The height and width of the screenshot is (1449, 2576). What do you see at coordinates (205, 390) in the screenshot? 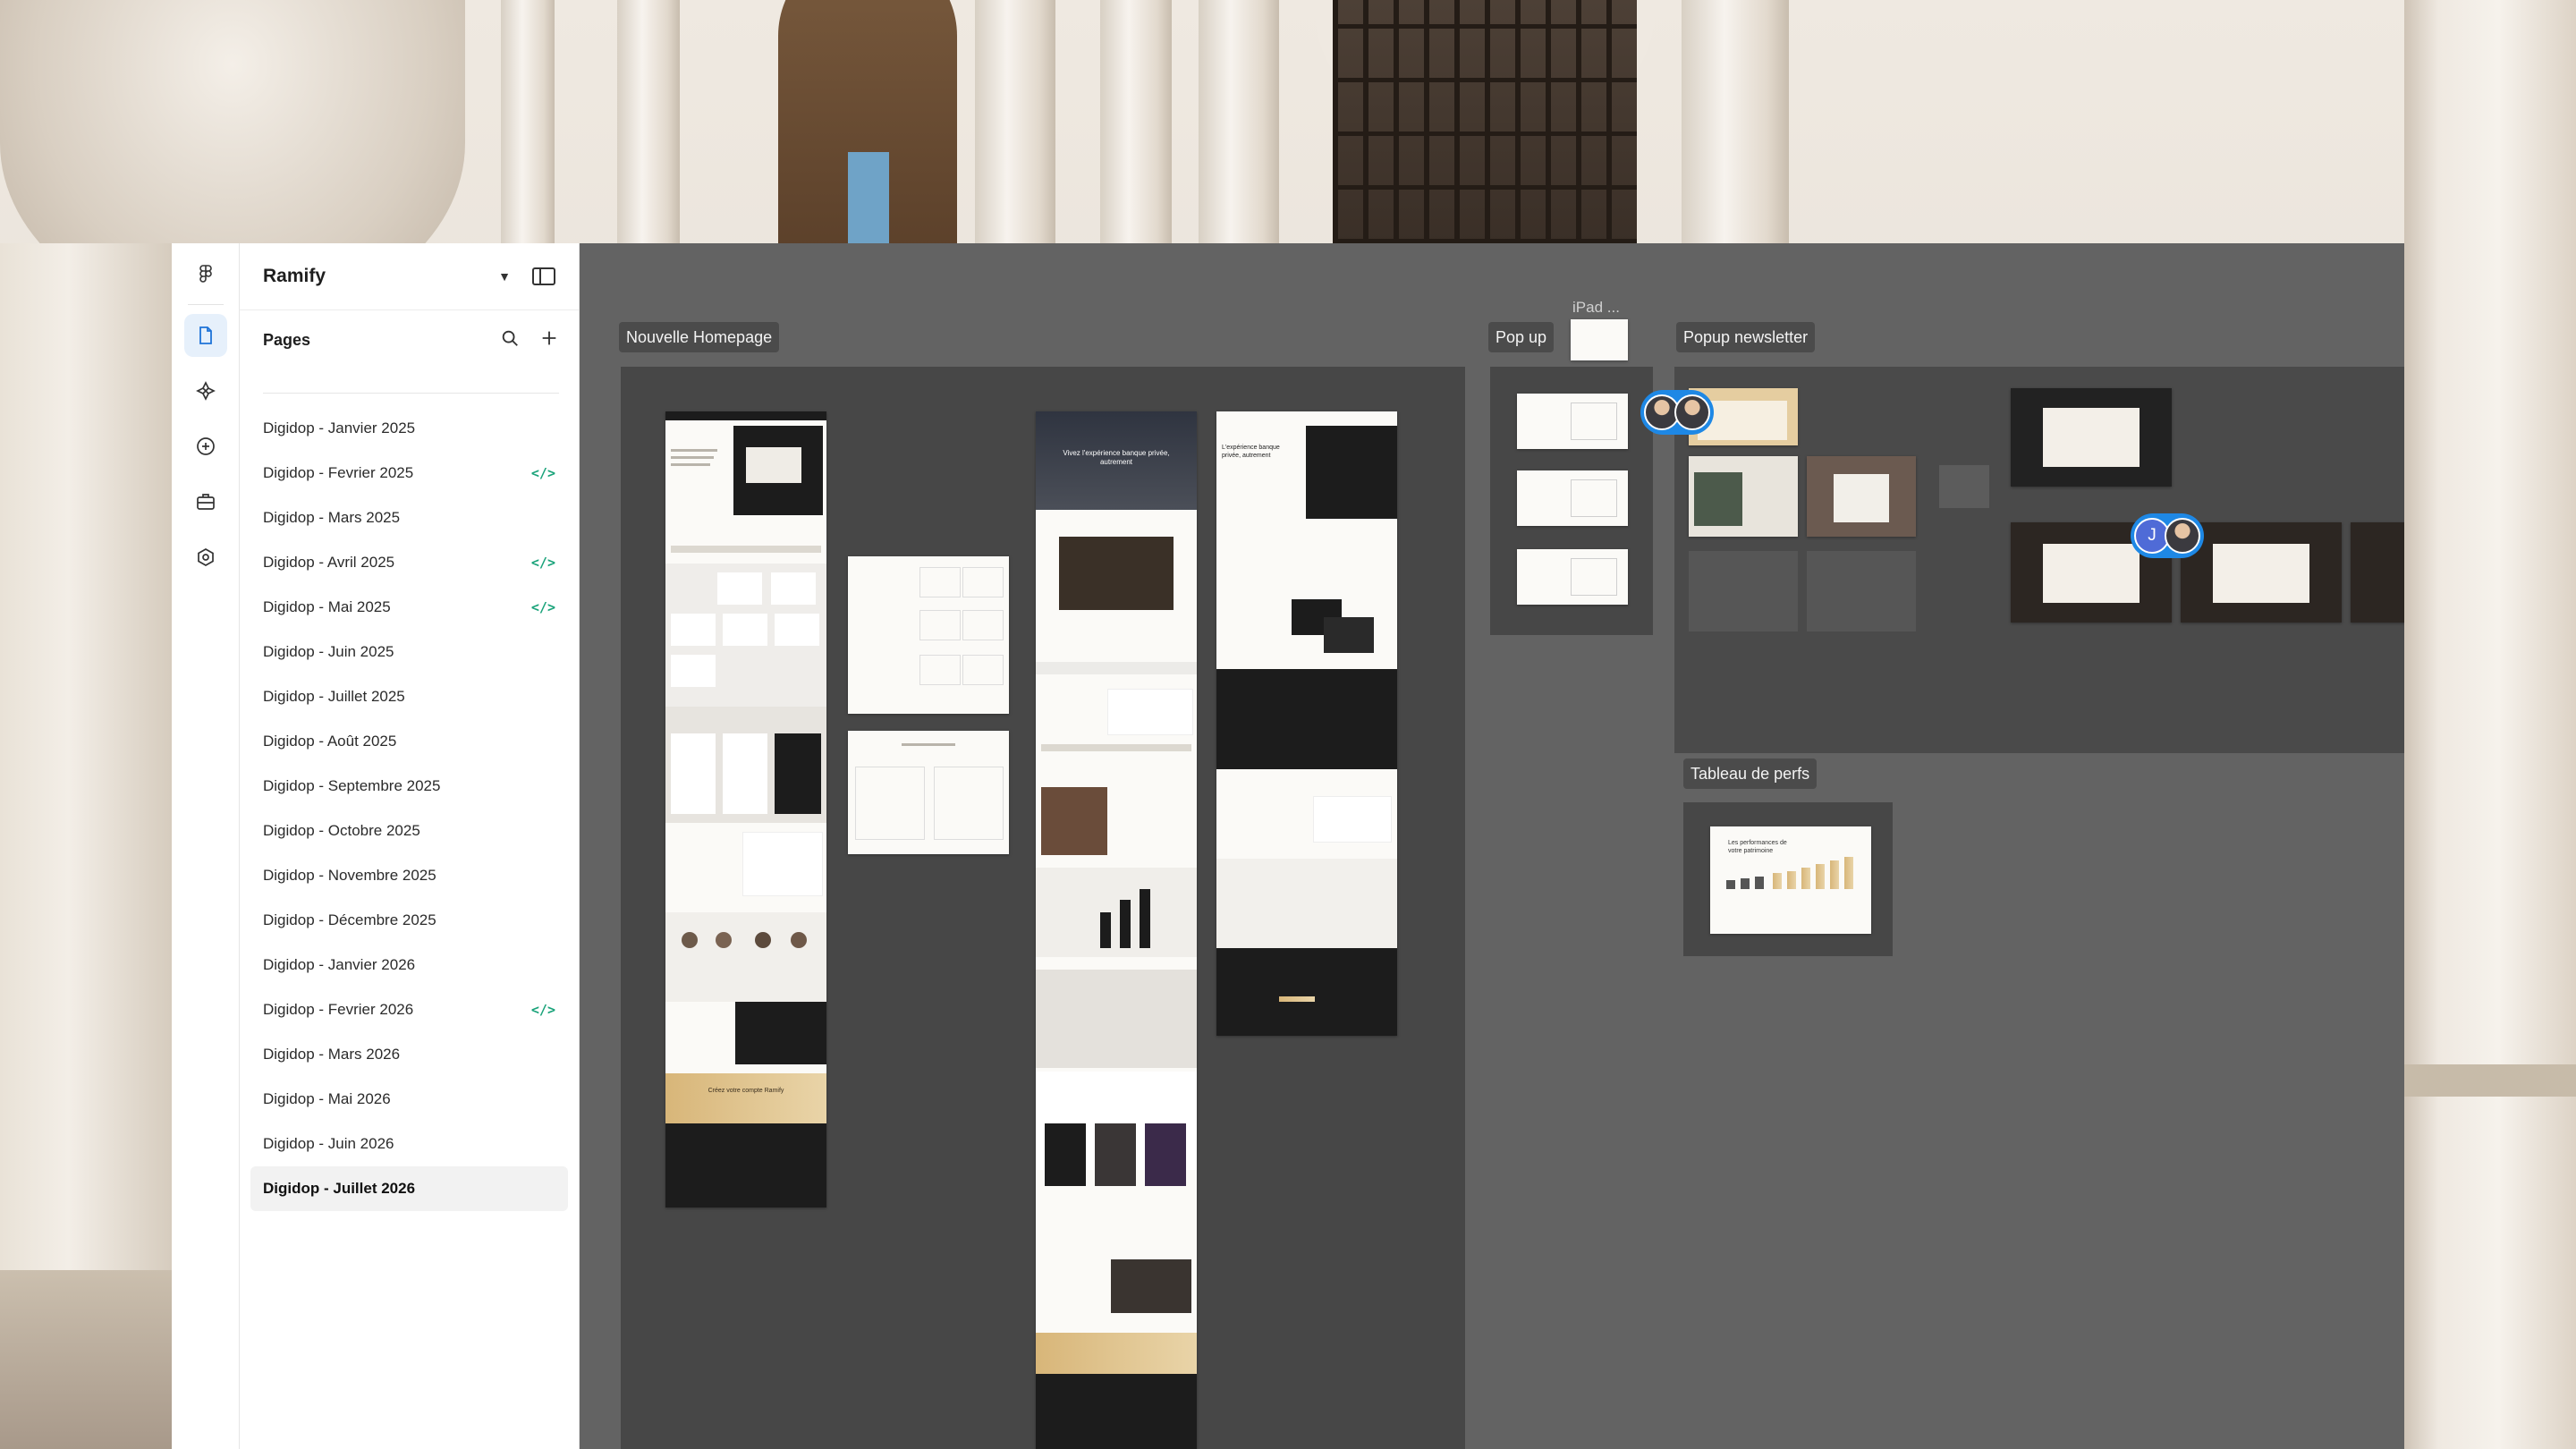
I see `assets-icon` at bounding box center [205, 390].